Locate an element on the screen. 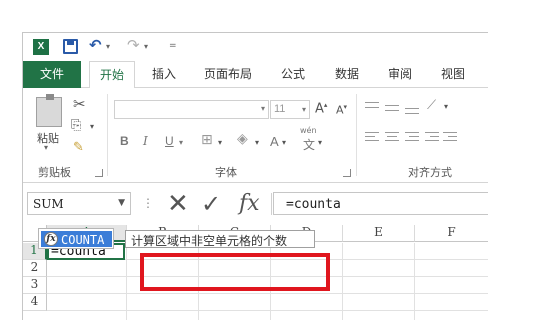  underline-button: U is located at coordinates (169, 141).